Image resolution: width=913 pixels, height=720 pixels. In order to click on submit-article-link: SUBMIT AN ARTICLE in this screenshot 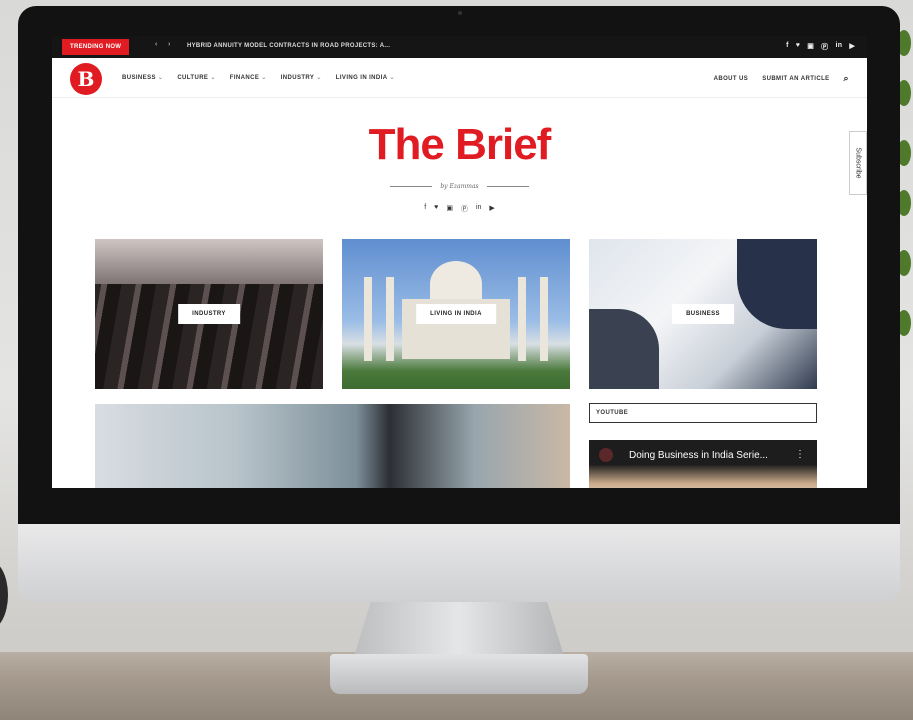, I will do `click(795, 79)`.